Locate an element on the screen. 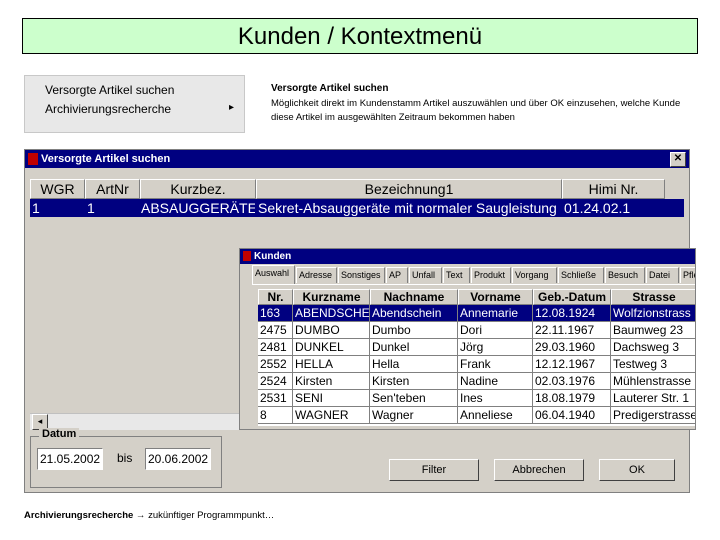 This screenshot has width=720, height=540. tab-vorgang: Vorgang is located at coordinates (534, 275).